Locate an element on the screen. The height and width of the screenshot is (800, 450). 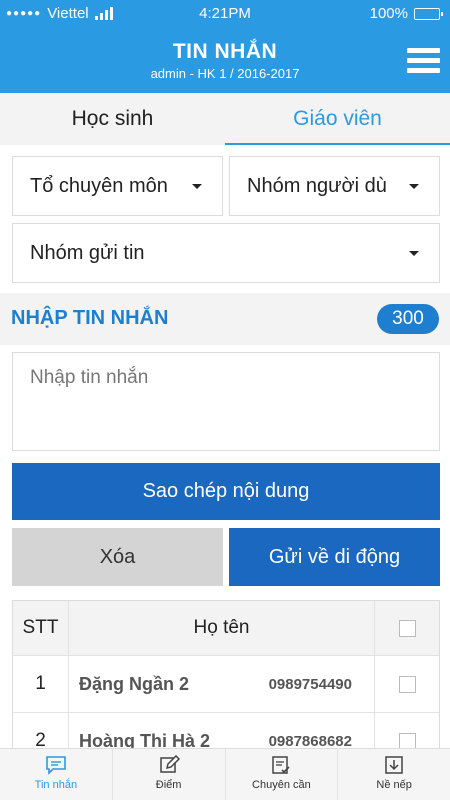
user-group-select-value: Nhóm người dù is located at coordinates (317, 185).